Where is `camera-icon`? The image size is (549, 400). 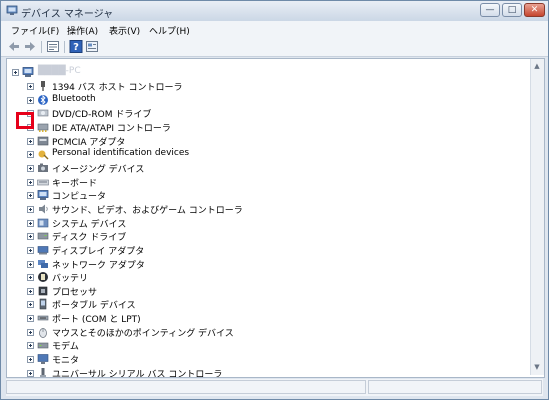 camera-icon is located at coordinates (43, 167).